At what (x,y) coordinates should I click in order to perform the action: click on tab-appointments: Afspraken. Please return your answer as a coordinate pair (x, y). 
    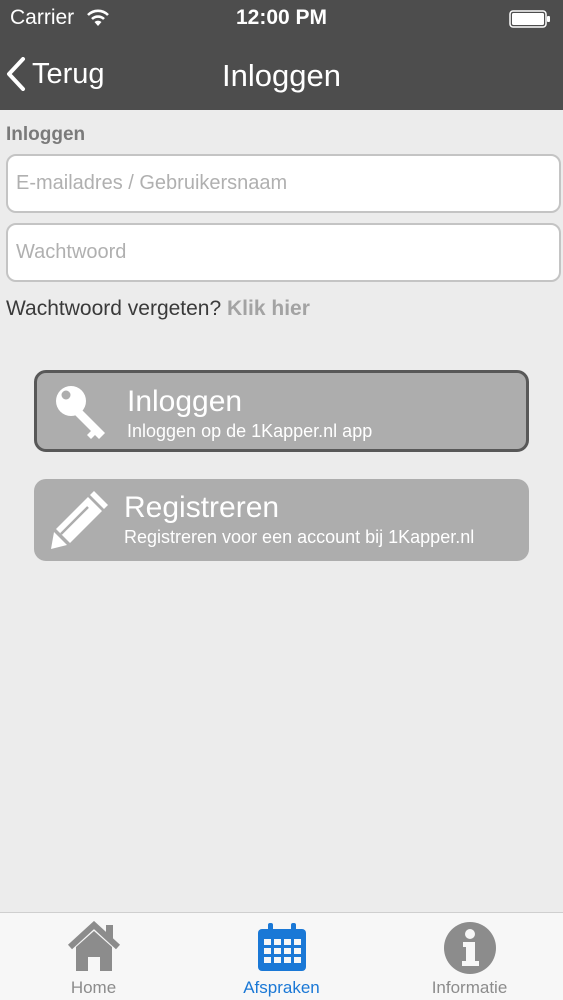
    Looking at the image, I should click on (281, 956).